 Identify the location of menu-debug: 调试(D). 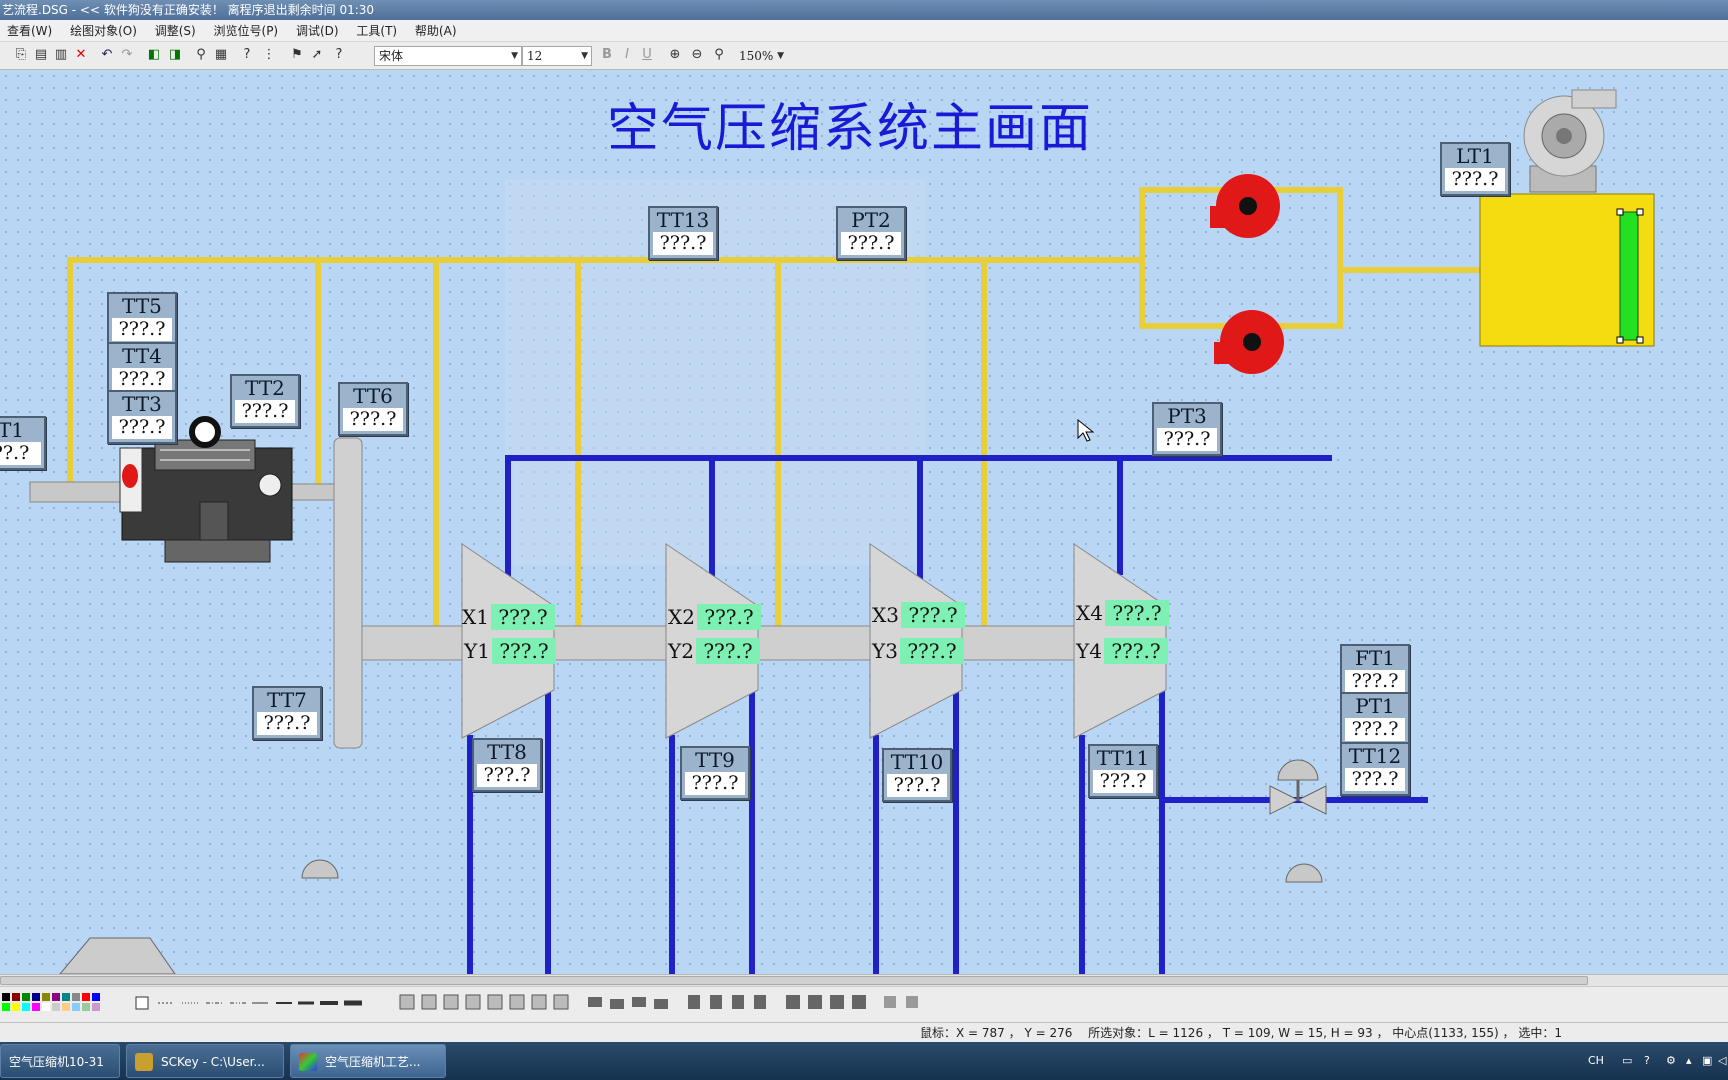
(317, 31).